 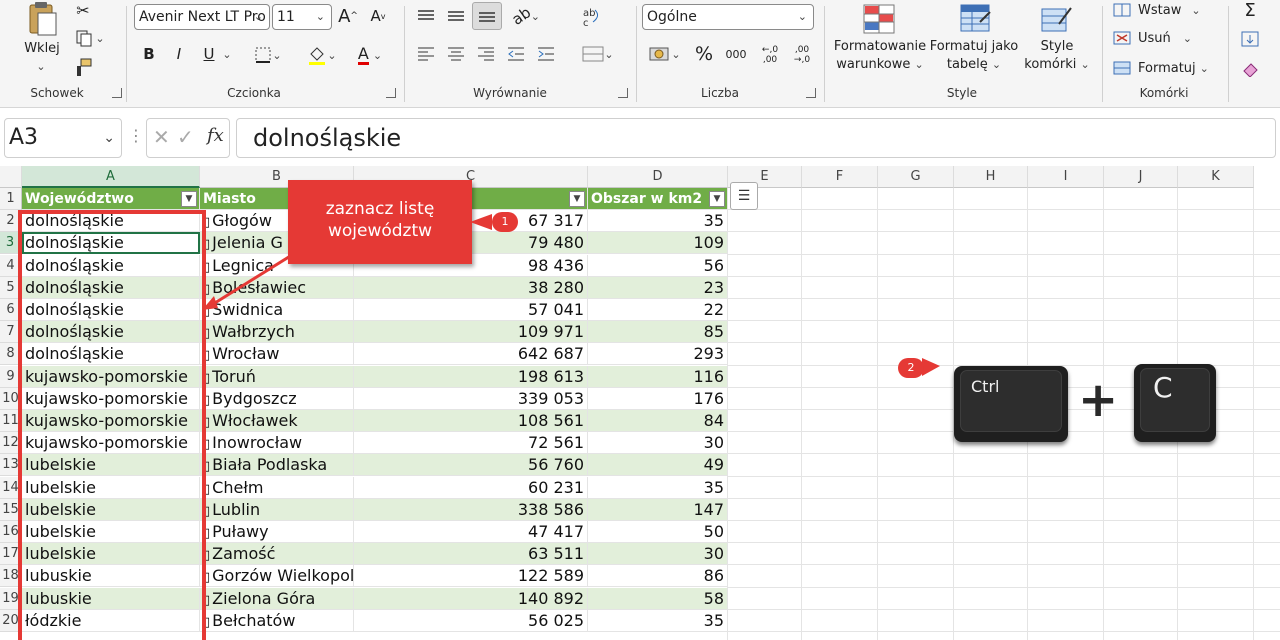 What do you see at coordinates (277, 487) in the screenshot?
I see `table-cell-b: ▯ Chełm` at bounding box center [277, 487].